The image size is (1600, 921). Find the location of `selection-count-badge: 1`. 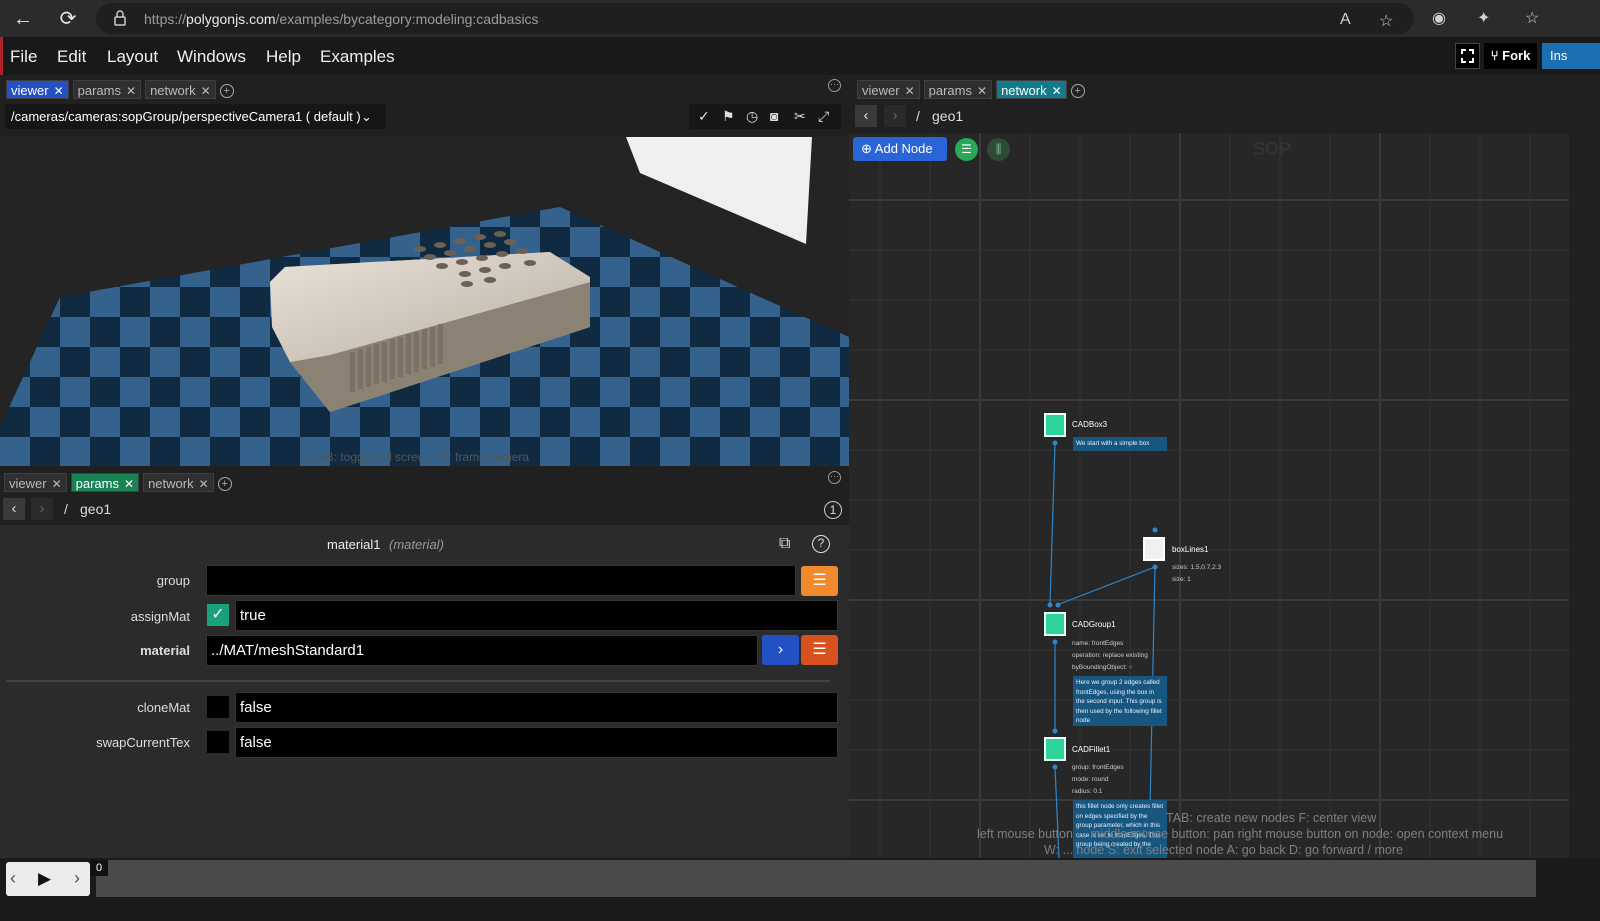

selection-count-badge: 1 is located at coordinates (833, 510).